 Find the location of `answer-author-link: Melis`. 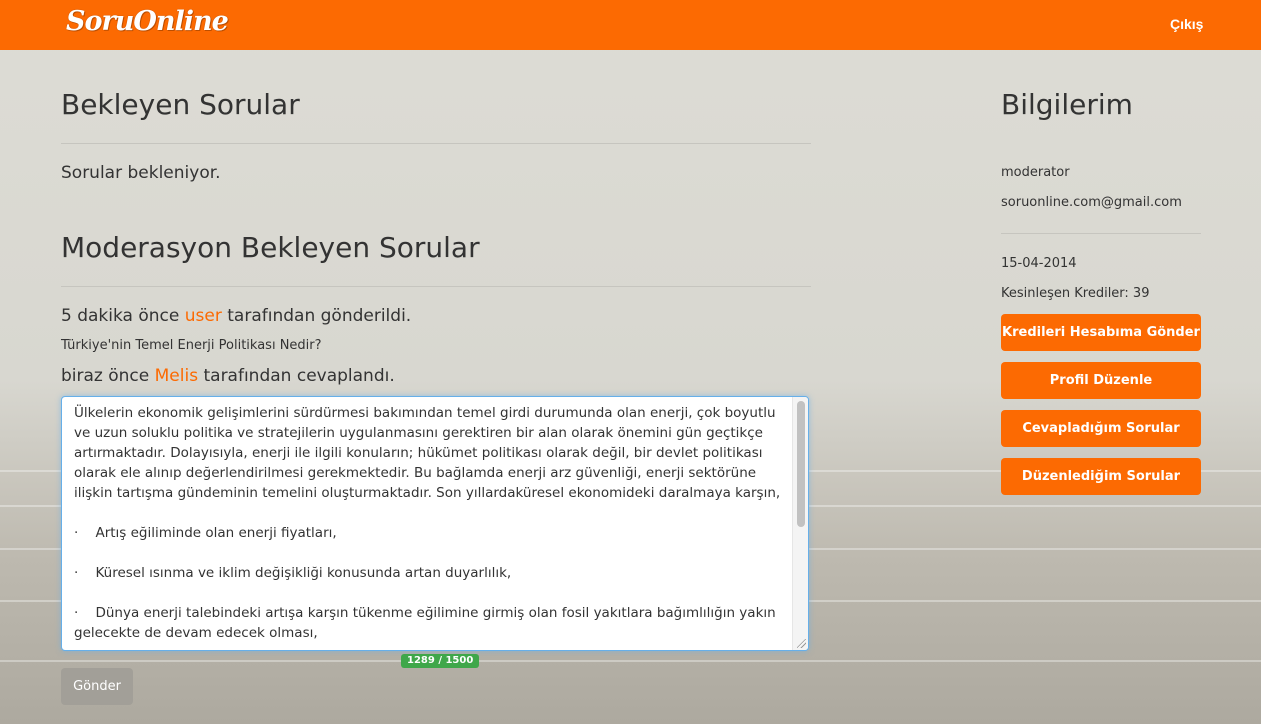

answer-author-link: Melis is located at coordinates (176, 376).